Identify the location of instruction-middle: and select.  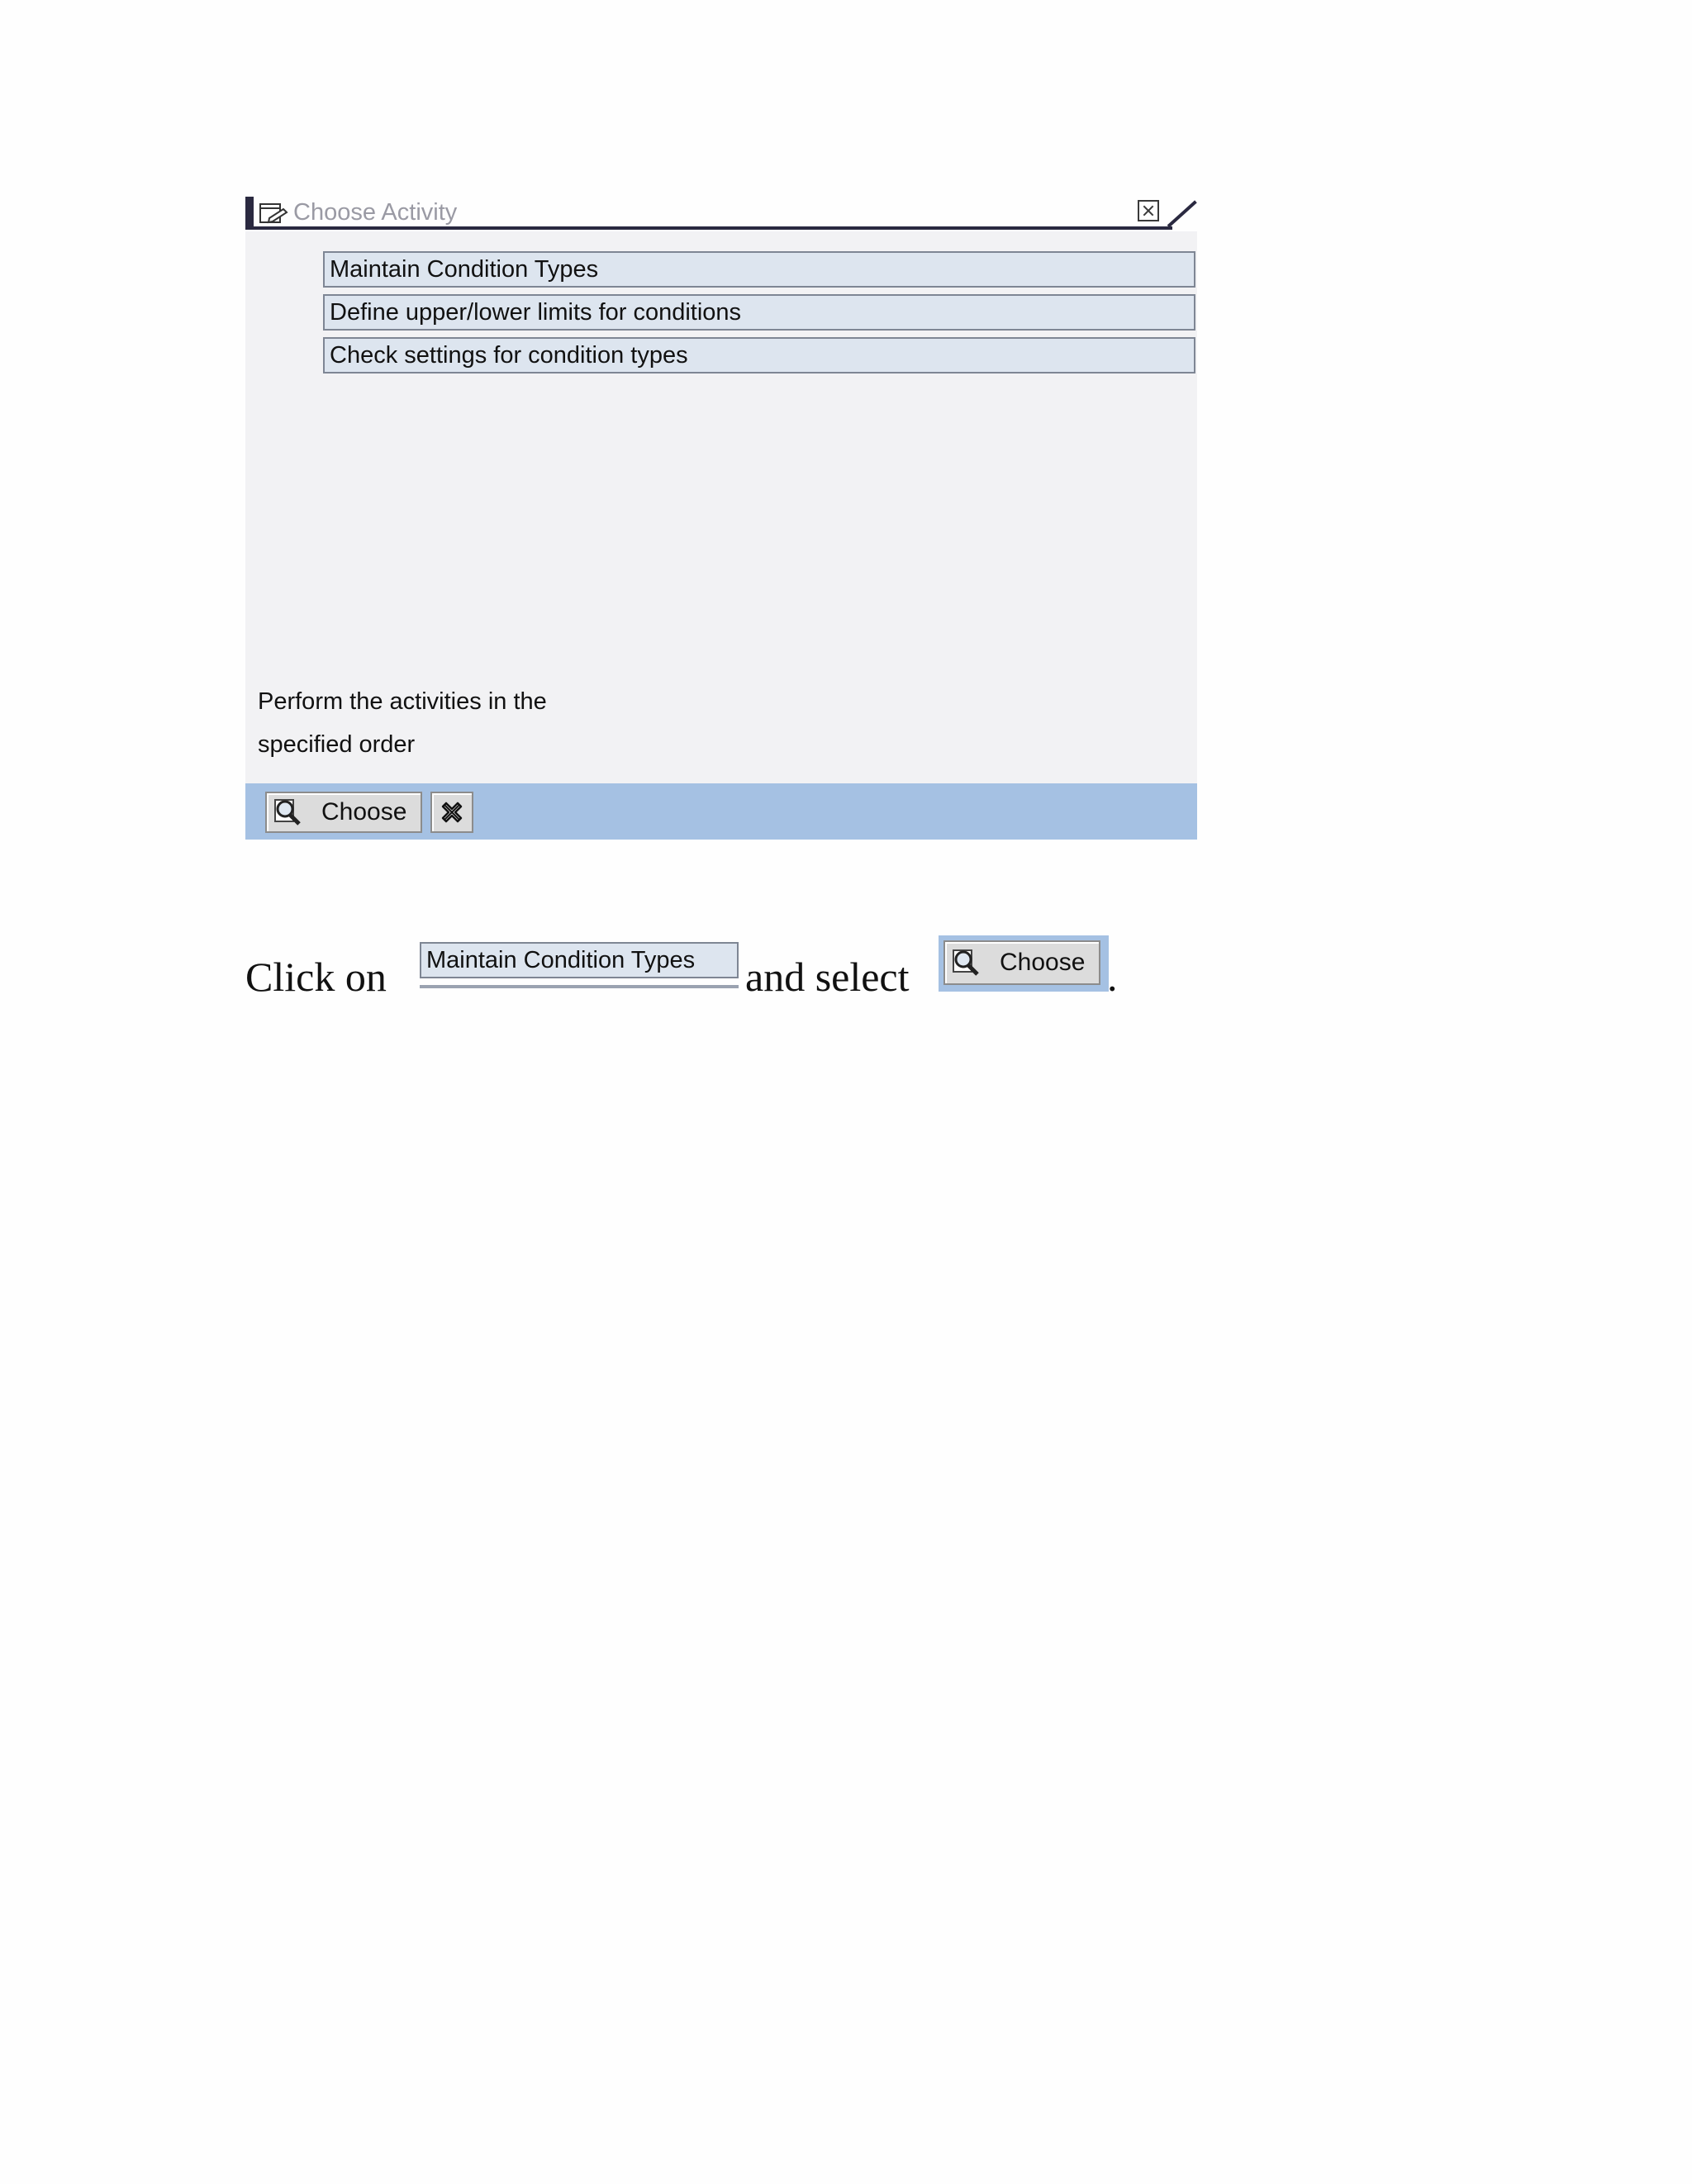
(827, 977).